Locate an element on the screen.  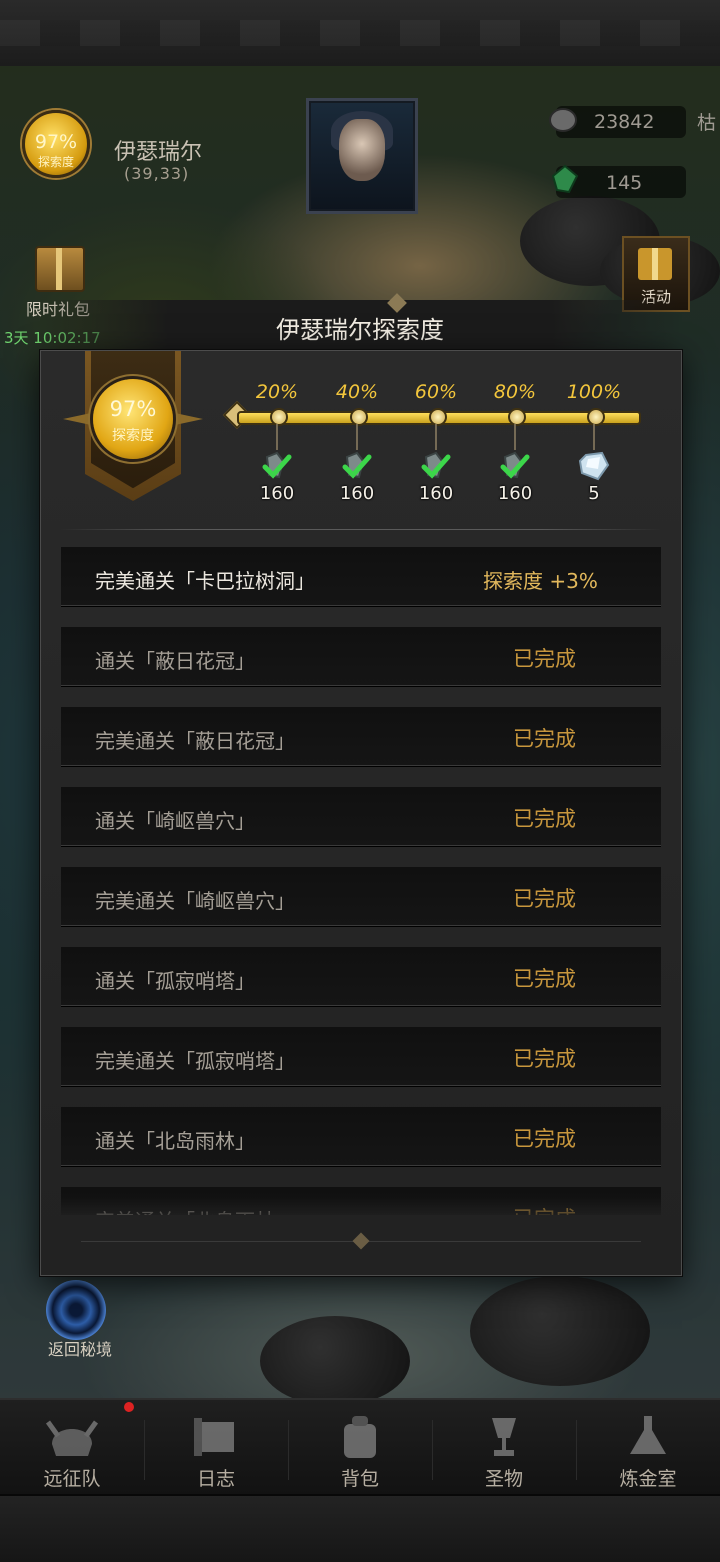
task-name: 通关「蔽日花冠」 is located at coordinates (175, 661).